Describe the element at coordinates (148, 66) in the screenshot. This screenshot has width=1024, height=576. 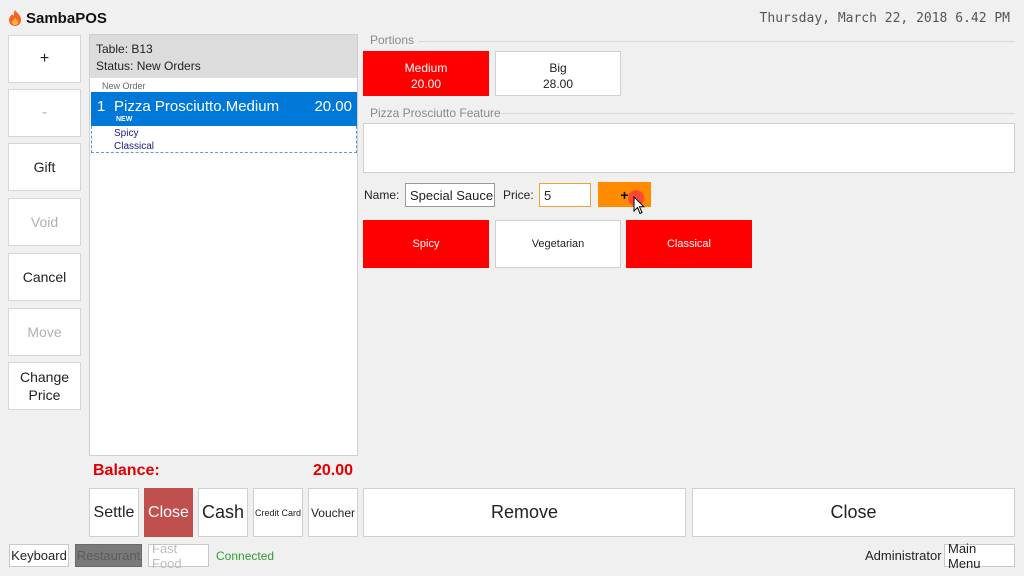
I see `ticket-status: Status: New Orders` at that location.